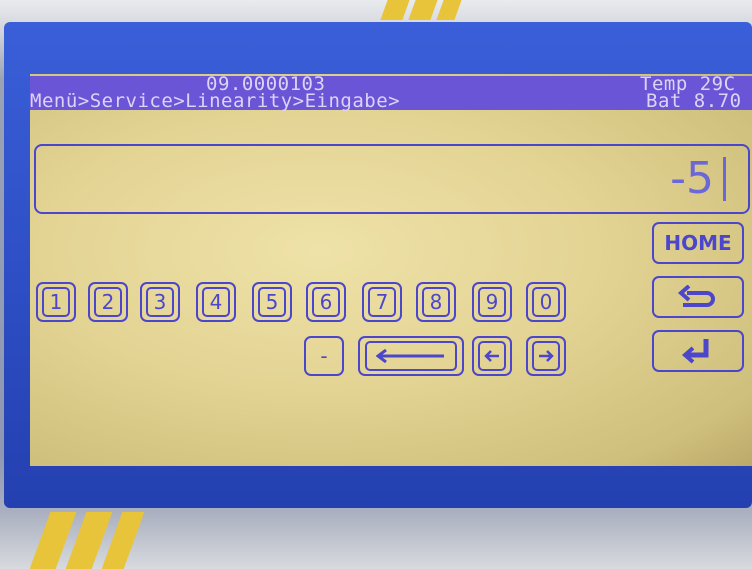 The image size is (752, 569). What do you see at coordinates (692, 178) in the screenshot?
I see `input-value: -5` at bounding box center [692, 178].